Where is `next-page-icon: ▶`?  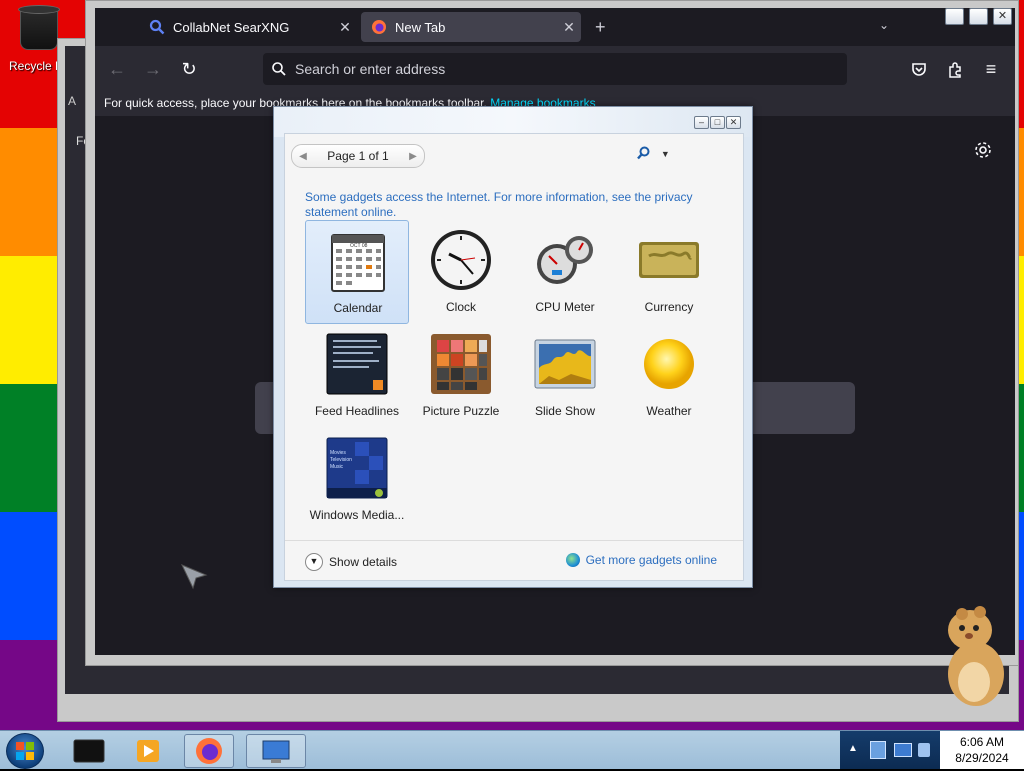 next-page-icon: ▶ is located at coordinates (413, 156).